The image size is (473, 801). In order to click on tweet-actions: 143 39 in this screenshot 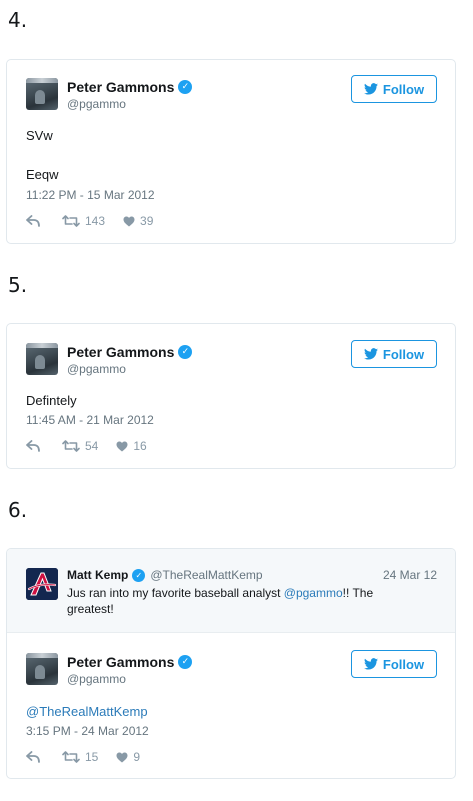, I will do `click(89, 221)`.